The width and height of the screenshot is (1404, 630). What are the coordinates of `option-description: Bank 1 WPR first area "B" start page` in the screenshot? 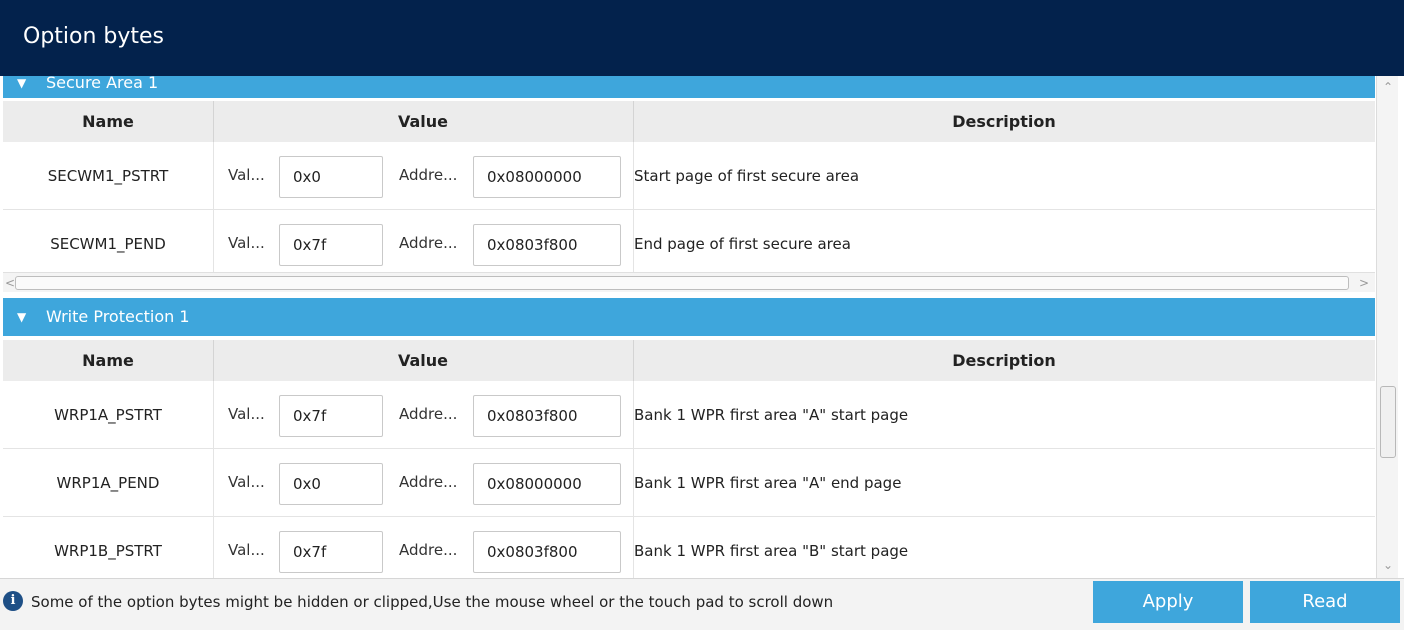 It's located at (771, 551).